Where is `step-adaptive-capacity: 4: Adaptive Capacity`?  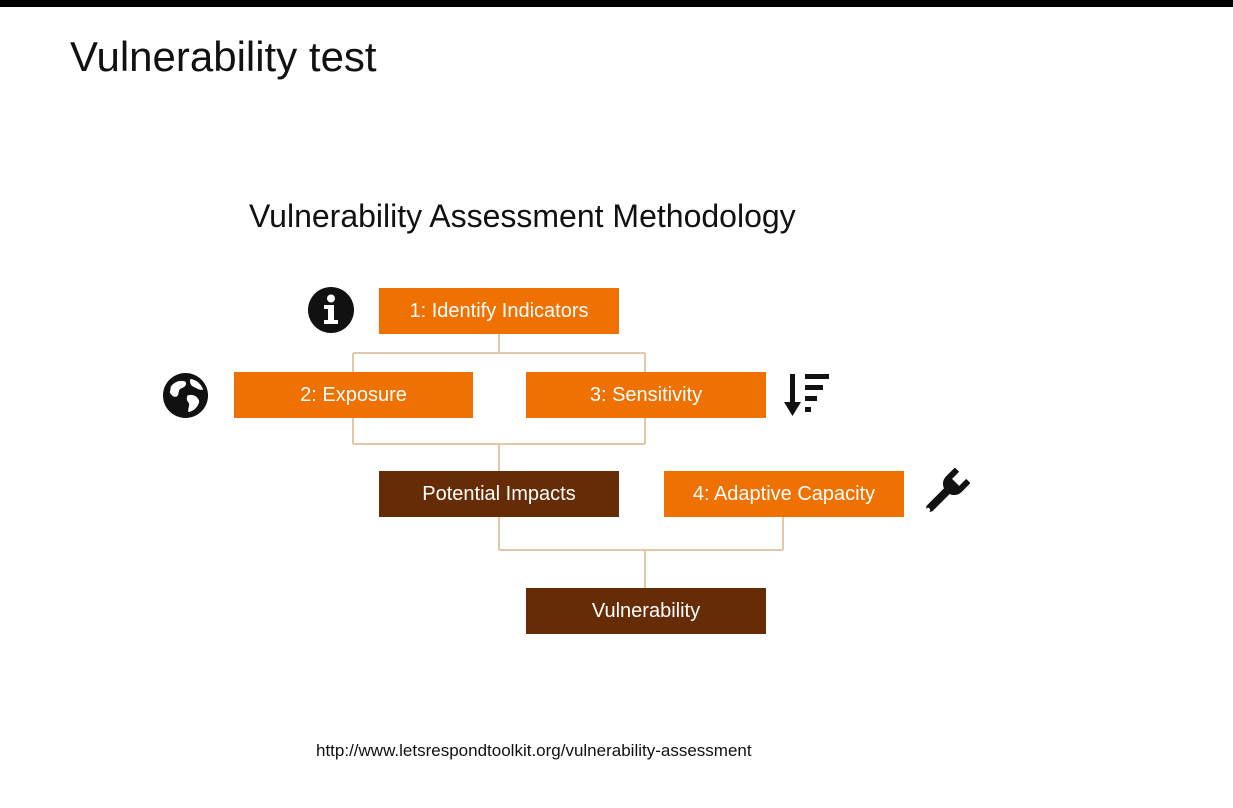 step-adaptive-capacity: 4: Adaptive Capacity is located at coordinates (784, 494).